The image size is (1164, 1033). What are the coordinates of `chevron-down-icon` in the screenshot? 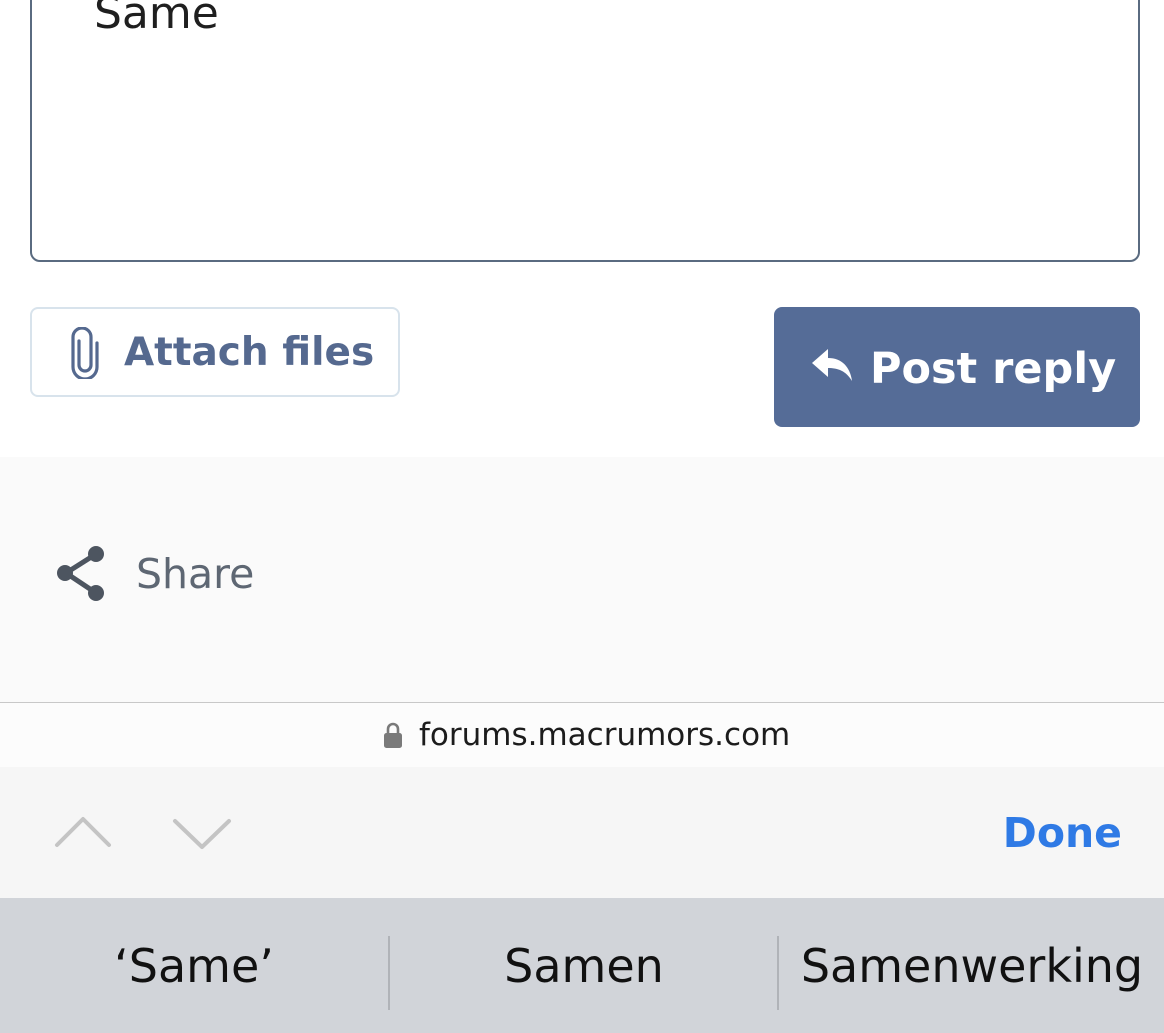 It's located at (202, 835).